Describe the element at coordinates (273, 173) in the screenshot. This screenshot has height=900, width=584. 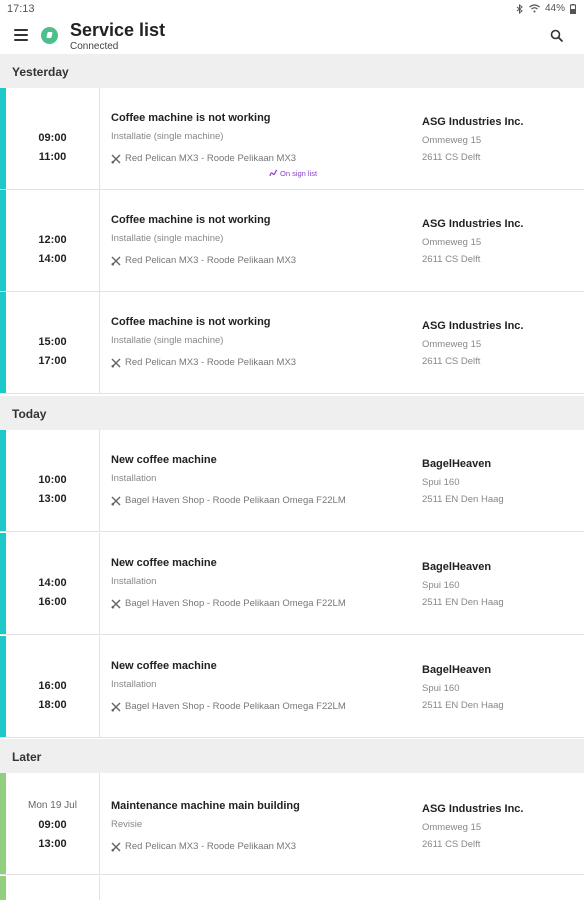
I see `signature-icon` at that location.